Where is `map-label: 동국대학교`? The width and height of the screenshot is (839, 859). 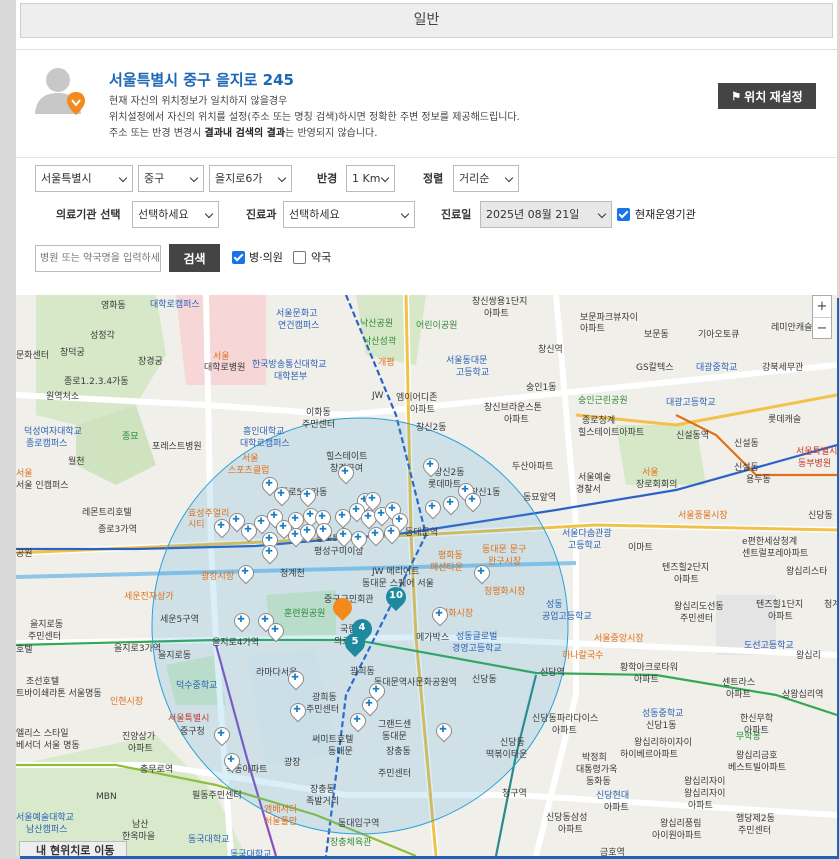
map-label: 동국대학교 is located at coordinates (209, 840).